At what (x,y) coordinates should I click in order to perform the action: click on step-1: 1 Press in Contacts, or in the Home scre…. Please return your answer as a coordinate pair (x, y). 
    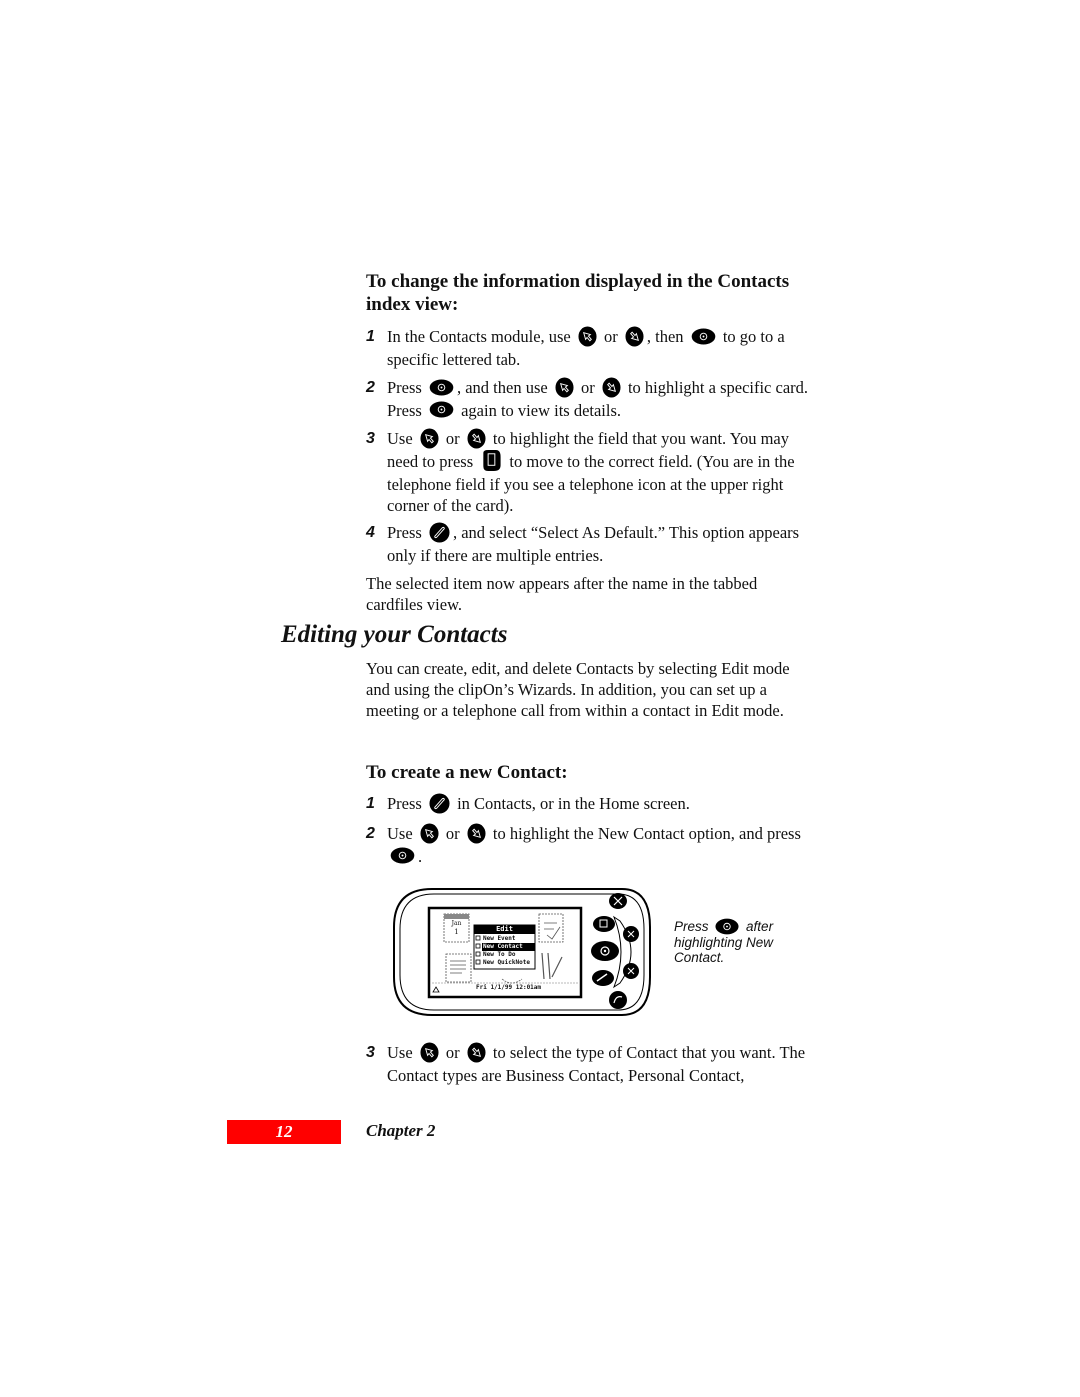
    Looking at the image, I should click on (591, 804).